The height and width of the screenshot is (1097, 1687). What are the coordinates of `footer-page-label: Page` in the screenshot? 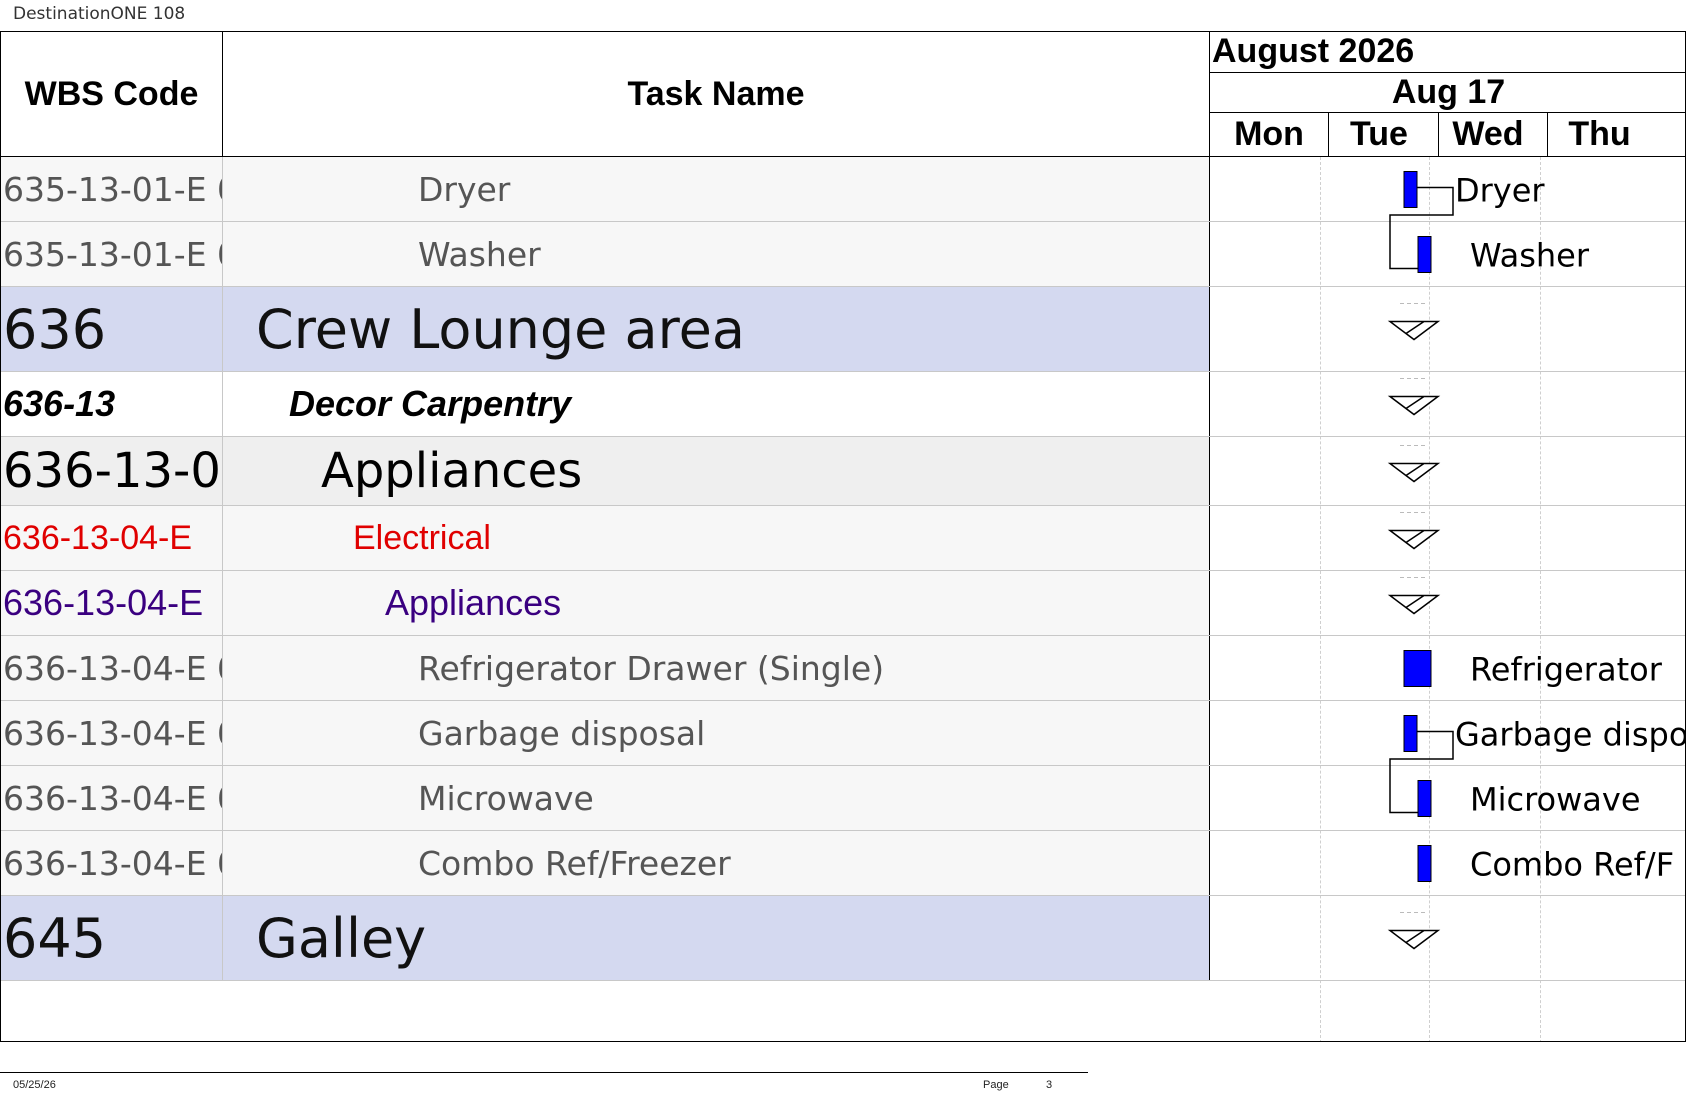 It's located at (996, 1085).